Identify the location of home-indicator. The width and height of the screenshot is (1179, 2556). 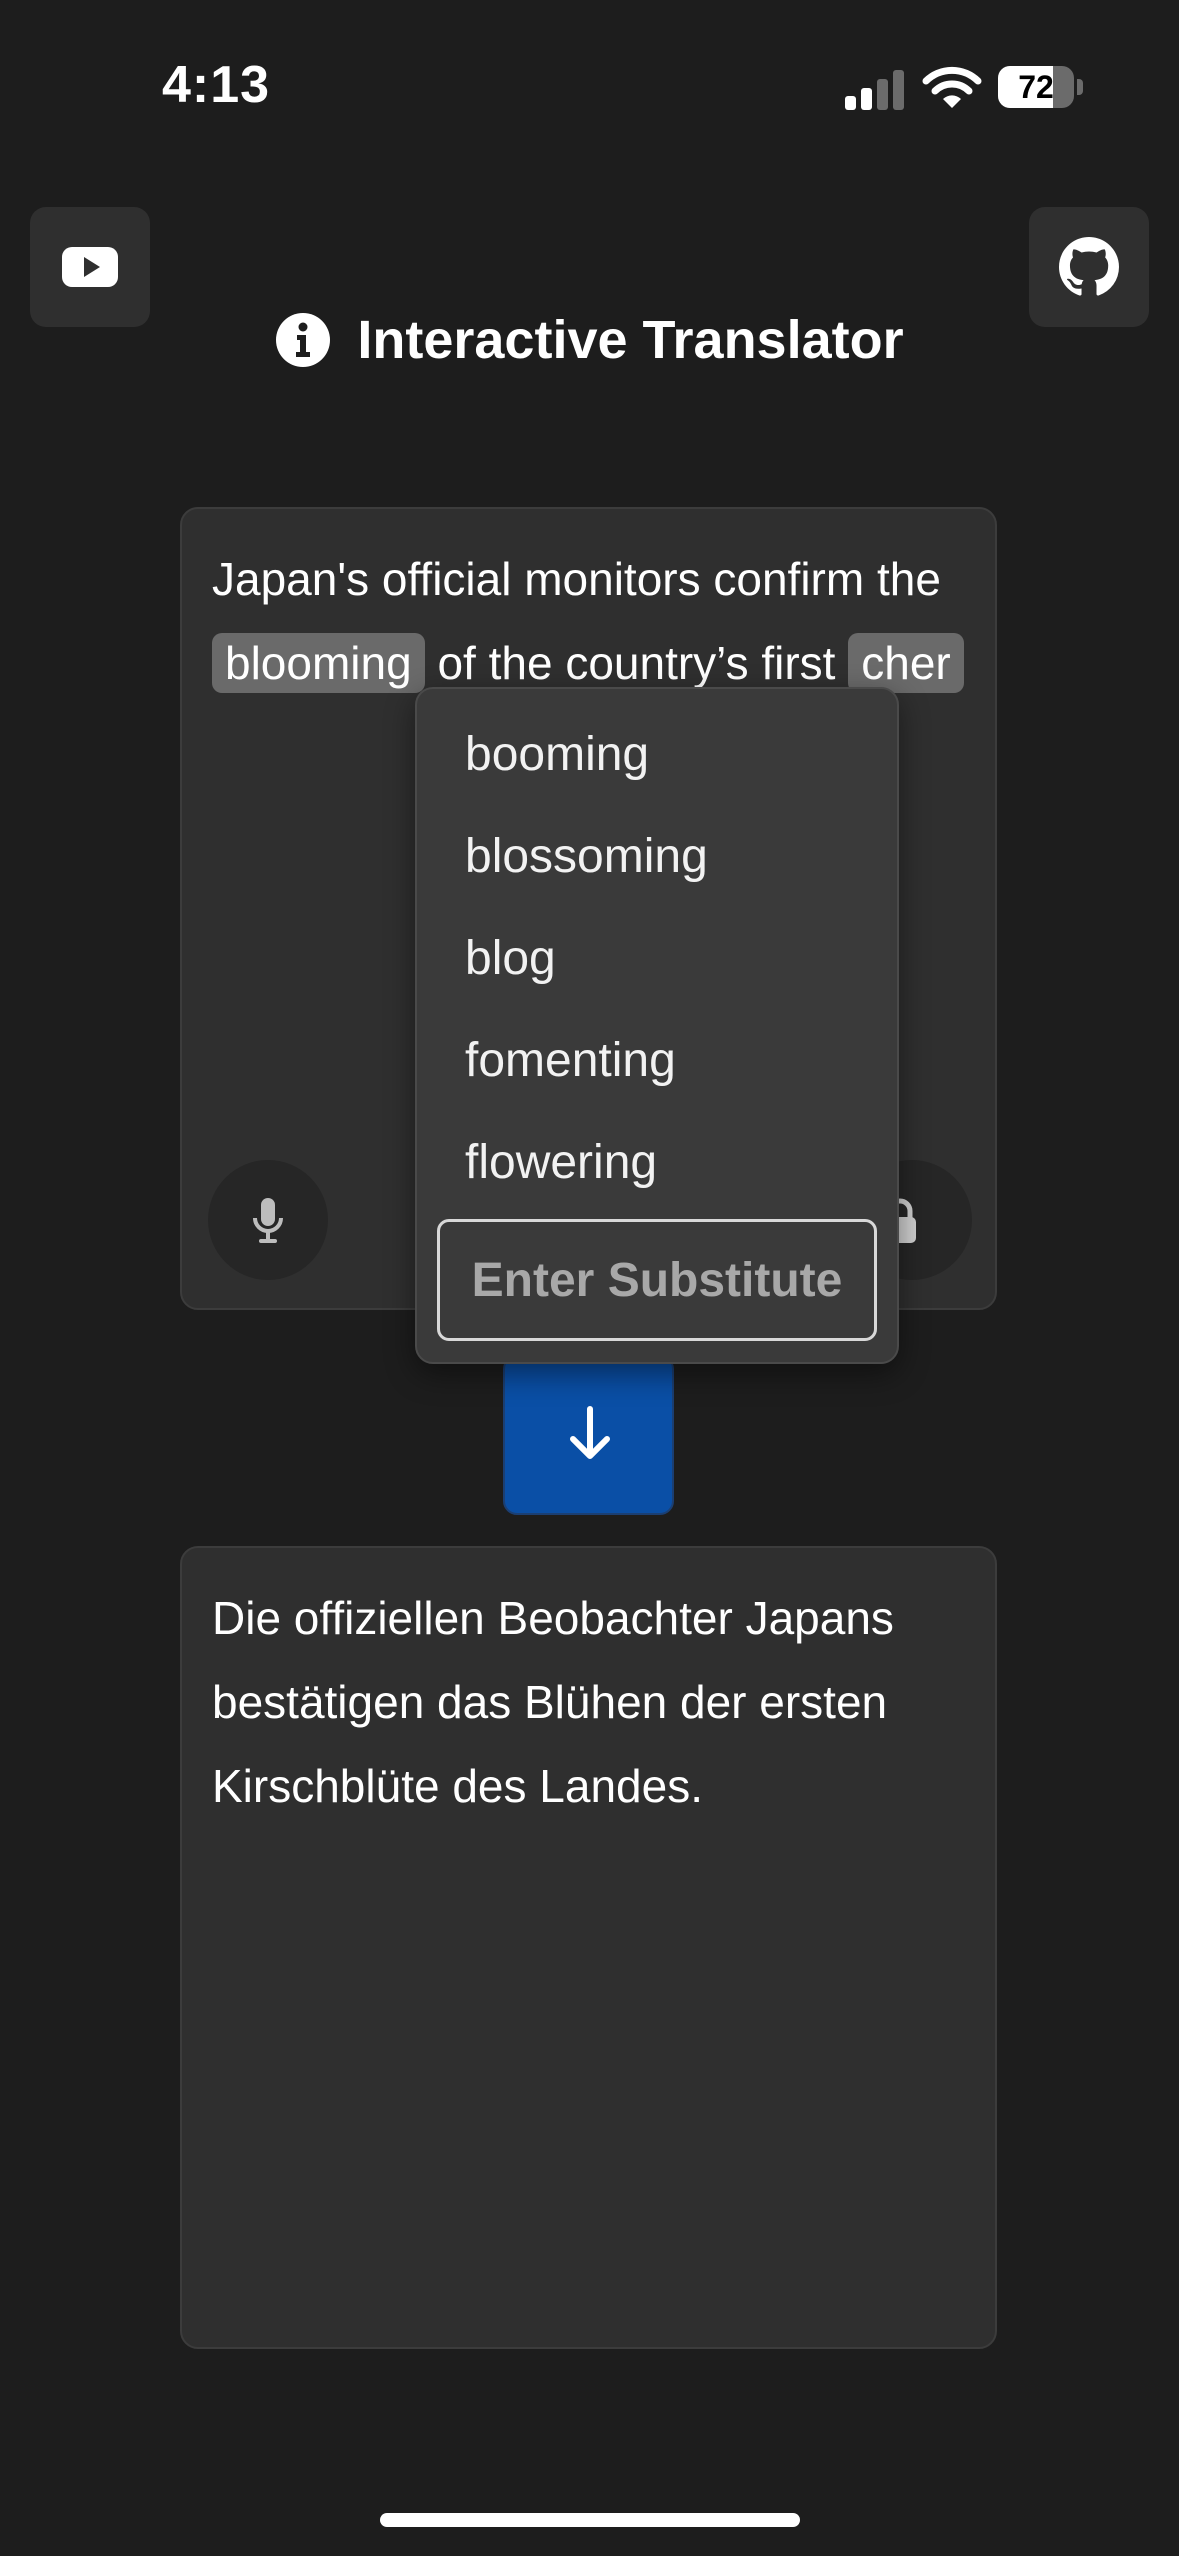
(590, 2520).